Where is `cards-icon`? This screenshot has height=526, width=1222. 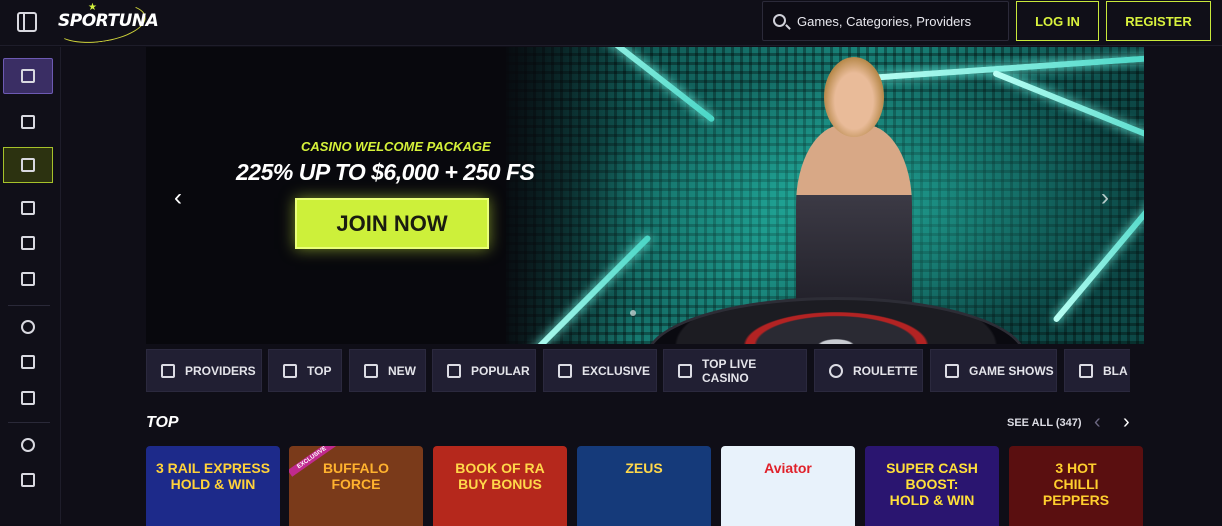 cards-icon is located at coordinates (685, 370).